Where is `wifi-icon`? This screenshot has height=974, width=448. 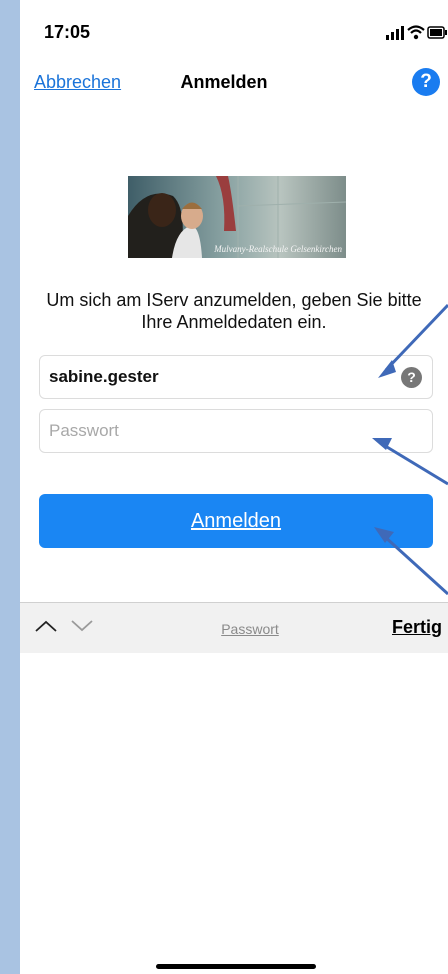
wifi-icon is located at coordinates (416, 32).